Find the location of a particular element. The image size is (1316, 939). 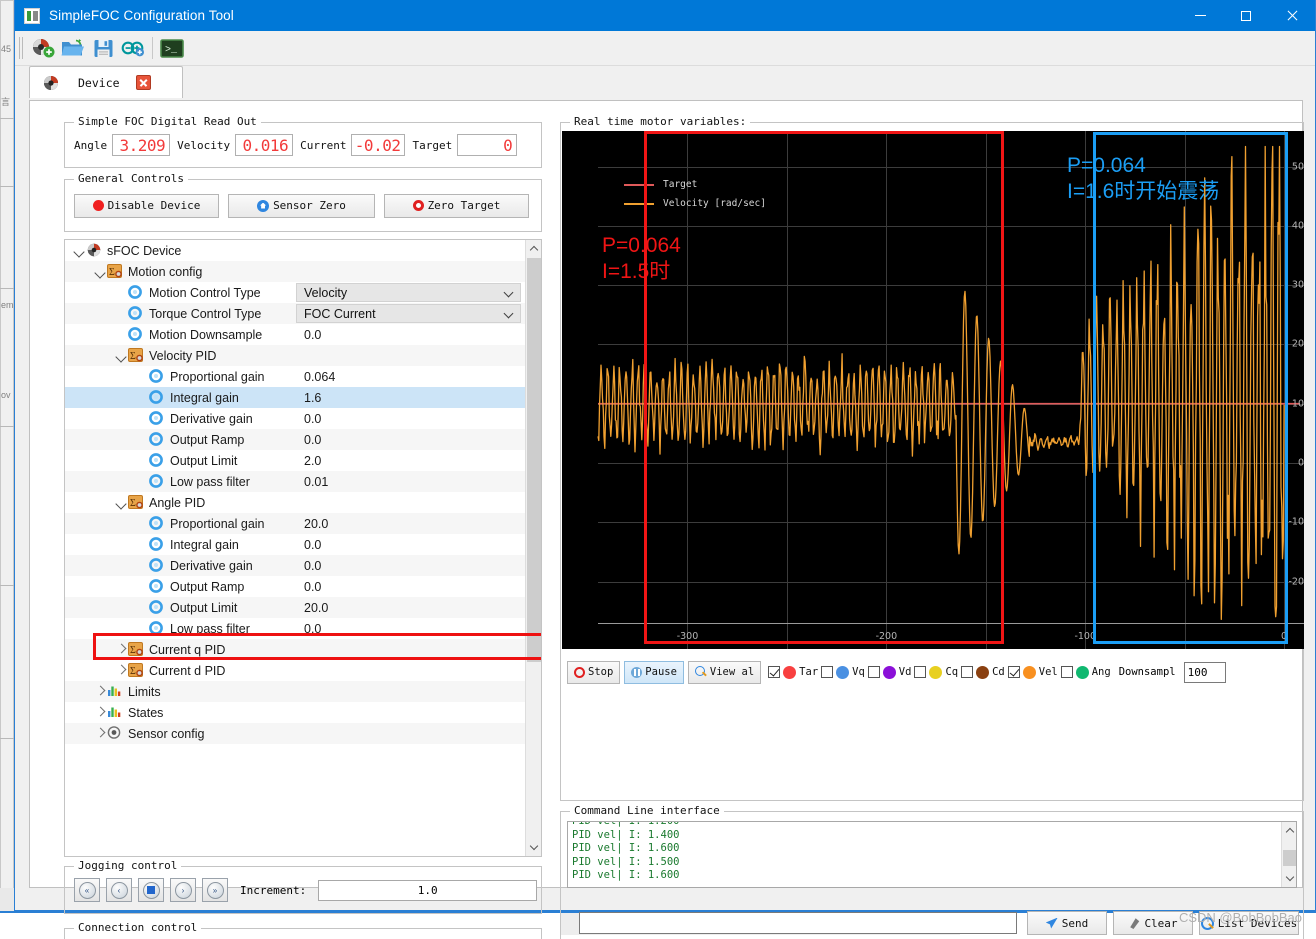

tab-close-icon is located at coordinates (143, 82).